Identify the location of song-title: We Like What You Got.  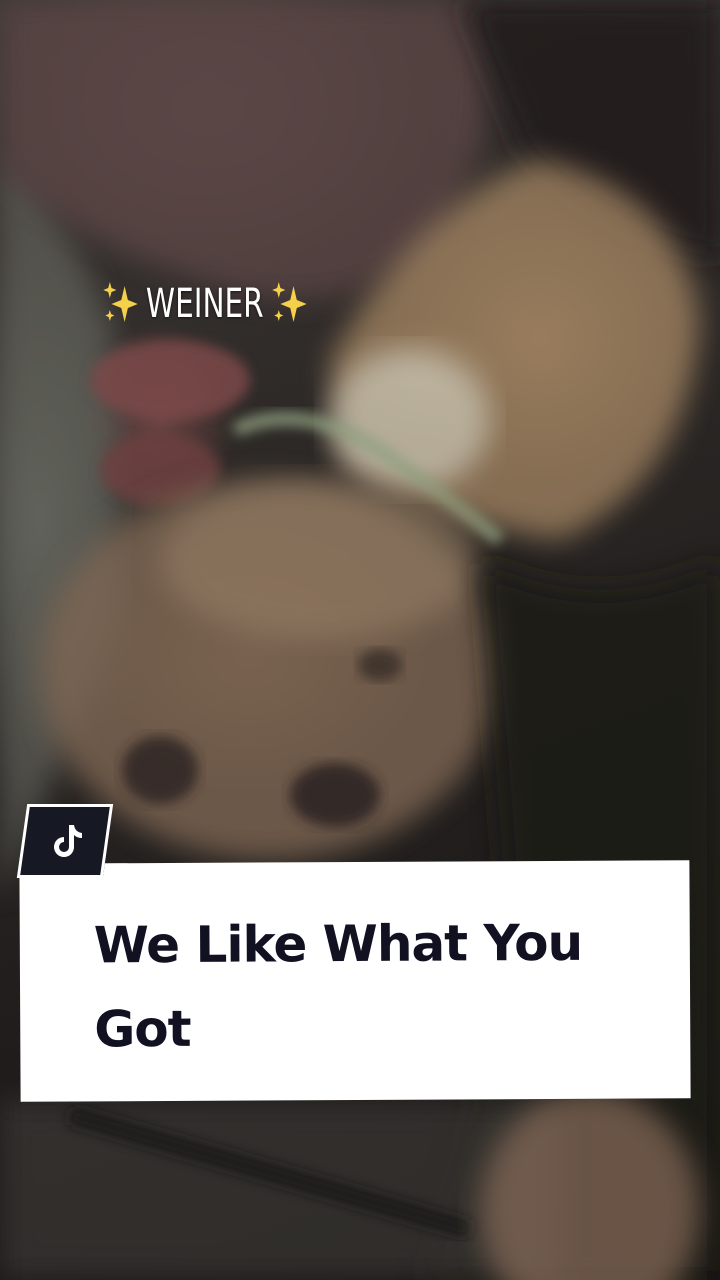
(374, 985).